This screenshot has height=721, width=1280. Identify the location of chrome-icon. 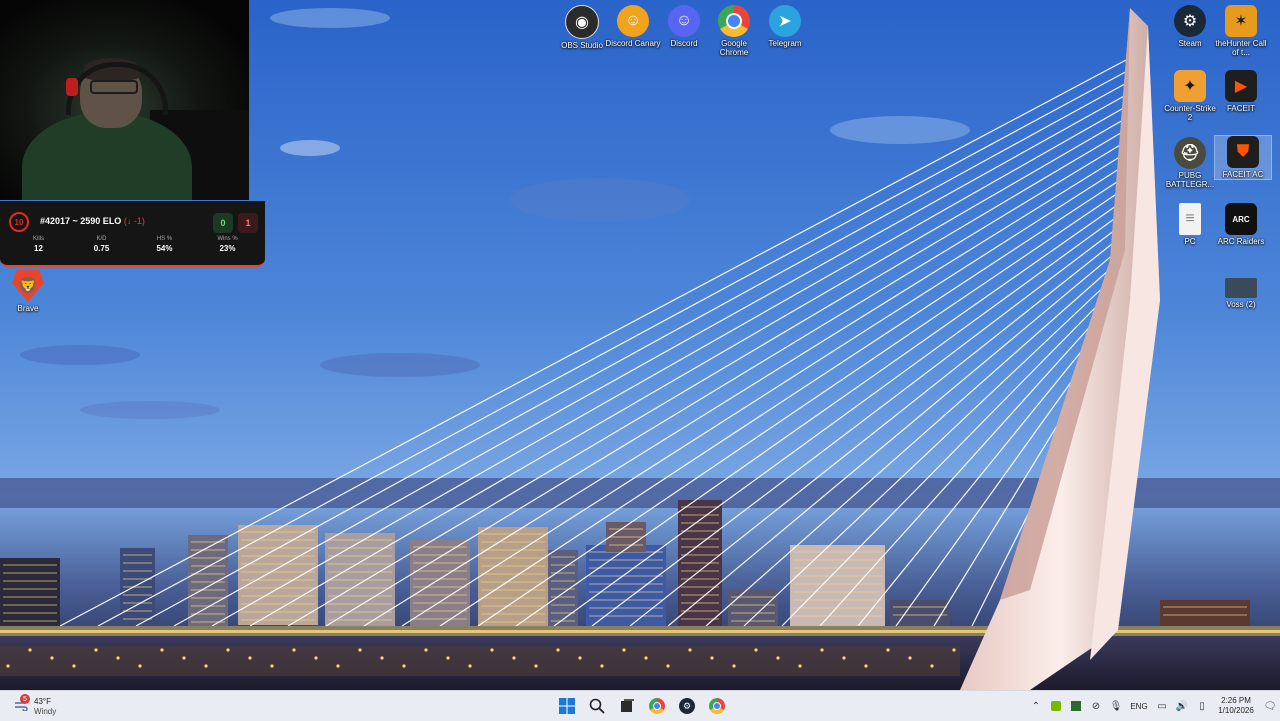
(717, 706).